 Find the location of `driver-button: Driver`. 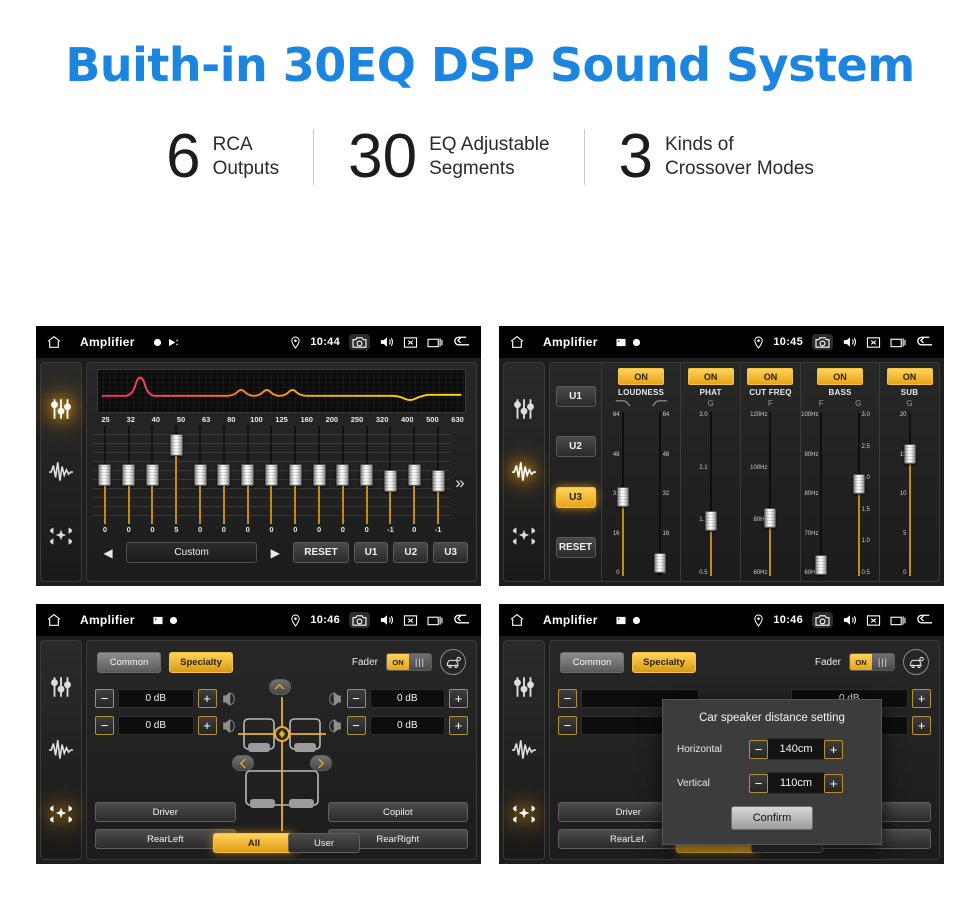

driver-button: Driver is located at coordinates (165, 812).